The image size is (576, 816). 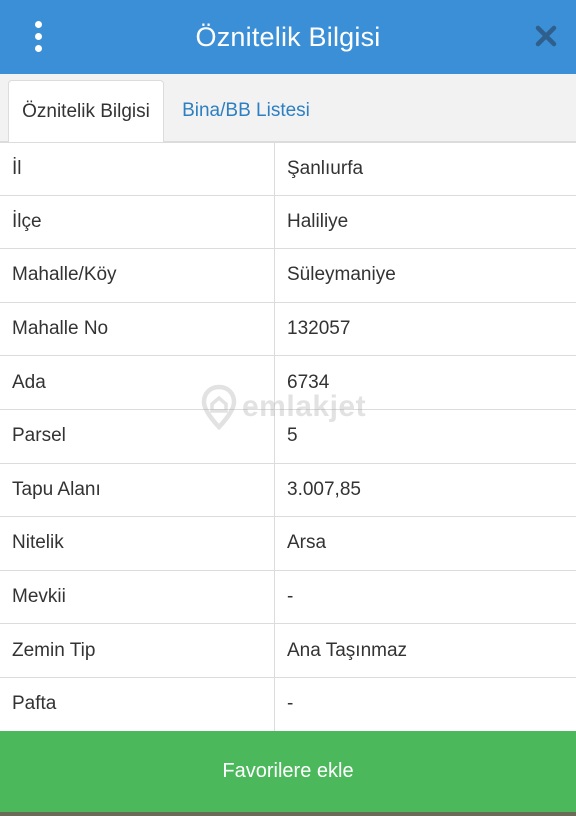 I want to click on row-label: Zemin Tip, so click(x=137, y=650).